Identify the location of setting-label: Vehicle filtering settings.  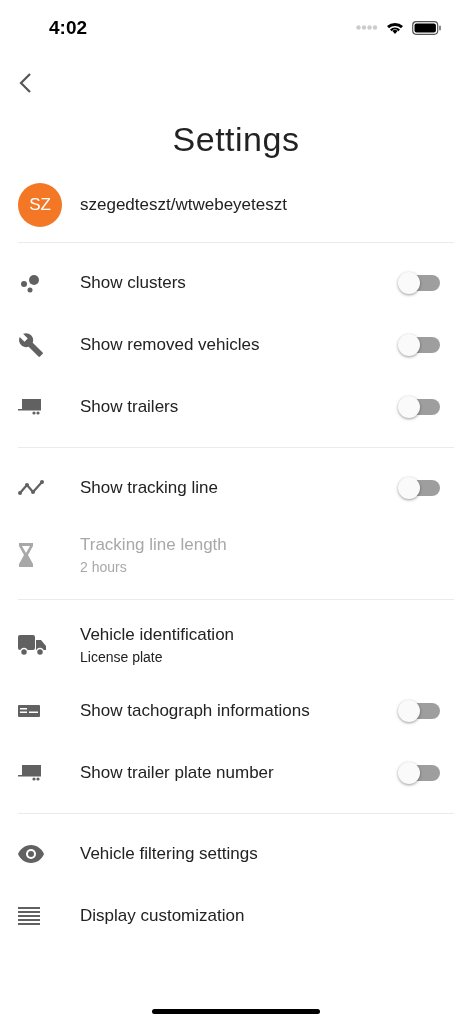
(169, 854).